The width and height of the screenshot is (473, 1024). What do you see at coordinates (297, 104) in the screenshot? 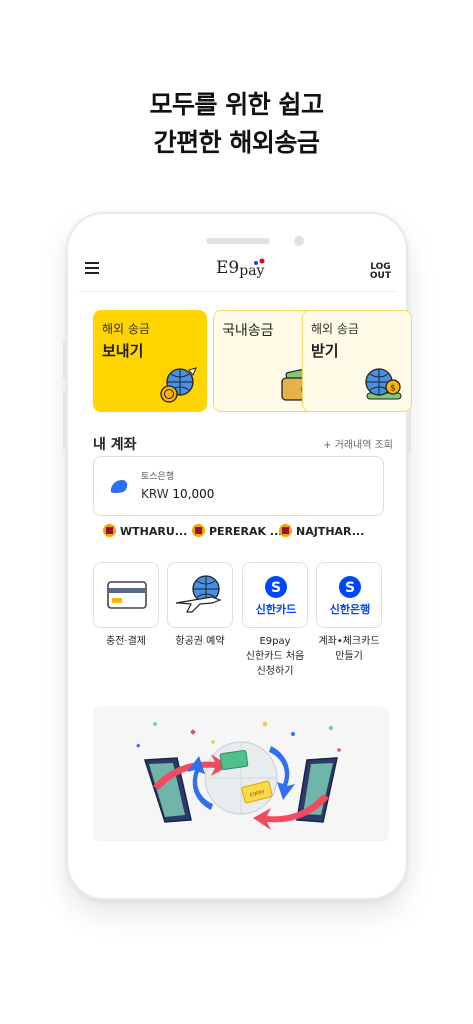
I see `headline-line1-rest: 쉽고` at bounding box center [297, 104].